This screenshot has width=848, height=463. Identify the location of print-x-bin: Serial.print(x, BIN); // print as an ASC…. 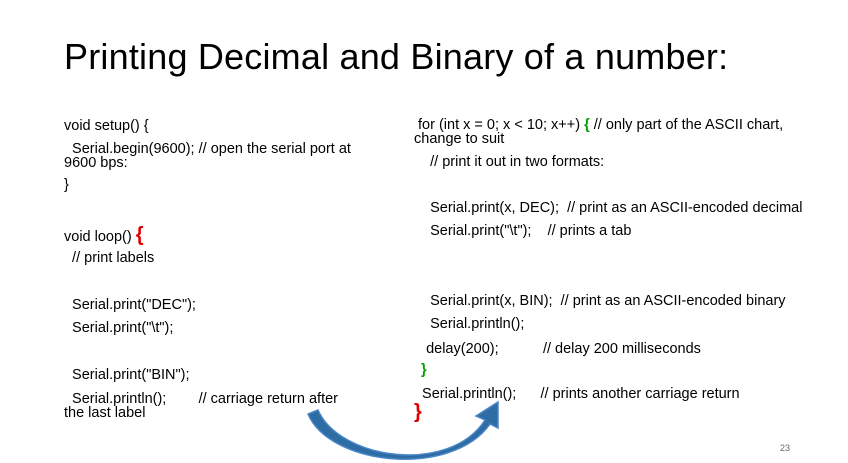
(600, 301).